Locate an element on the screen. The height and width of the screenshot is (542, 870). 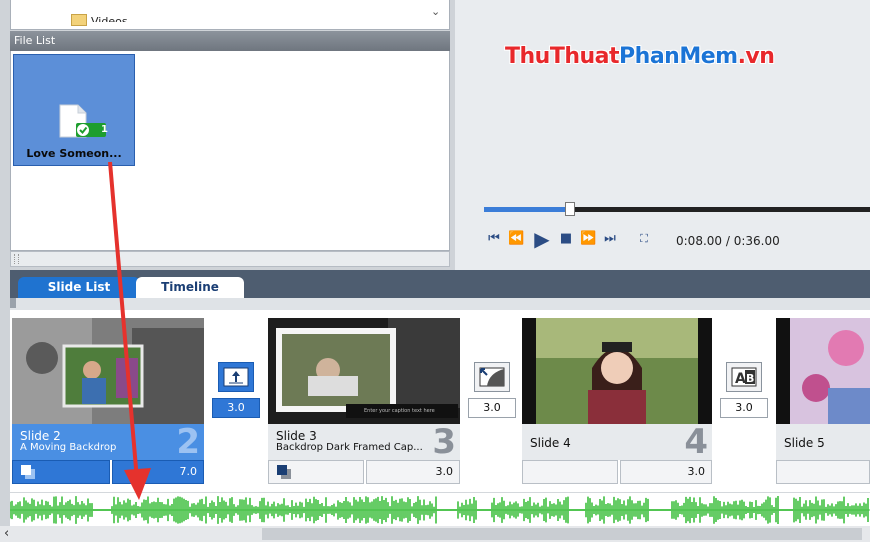
file-badge: 1 is located at coordinates (104, 129).